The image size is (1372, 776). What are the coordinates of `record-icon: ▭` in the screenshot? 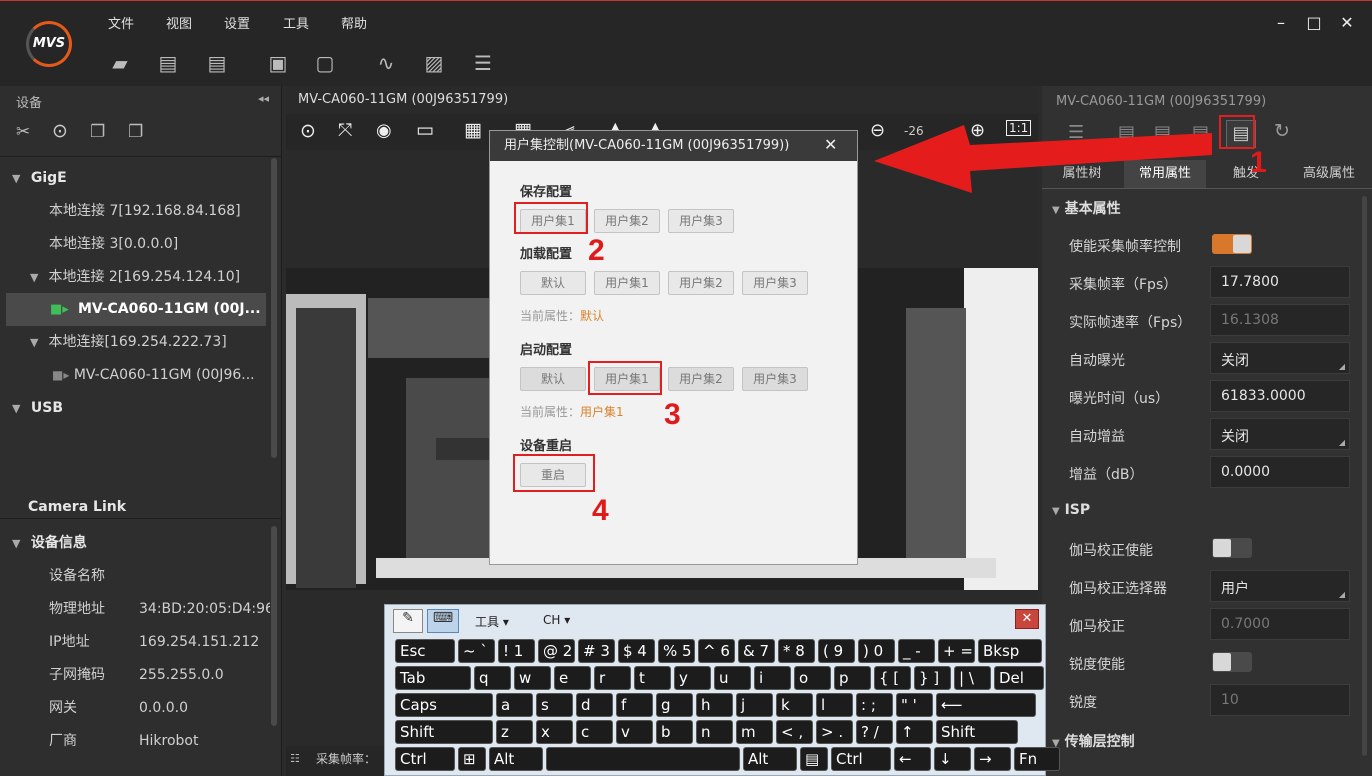 It's located at (425, 130).